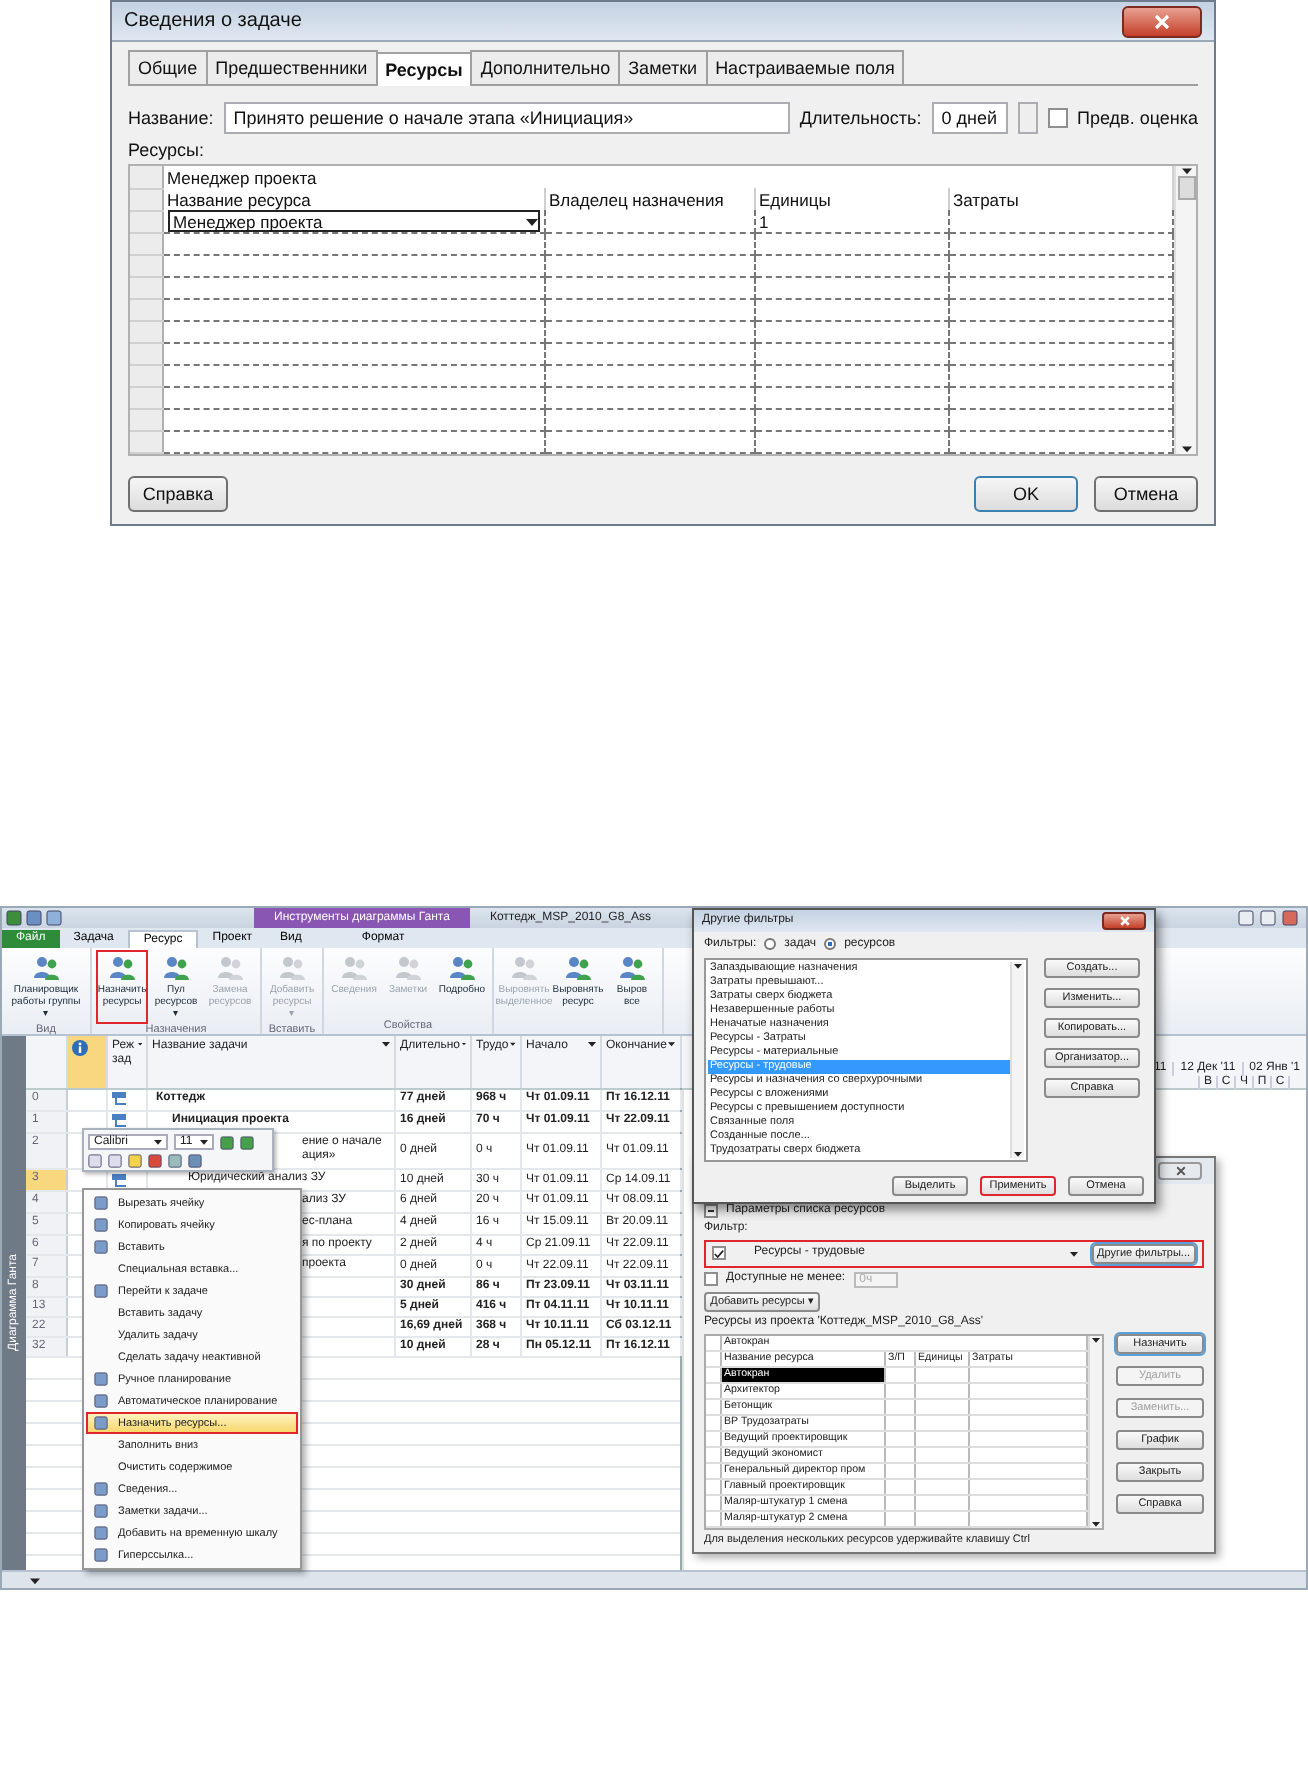 Image resolution: width=1308 pixels, height=1782 pixels. I want to click on tab: Ресурсы, so click(424, 69).